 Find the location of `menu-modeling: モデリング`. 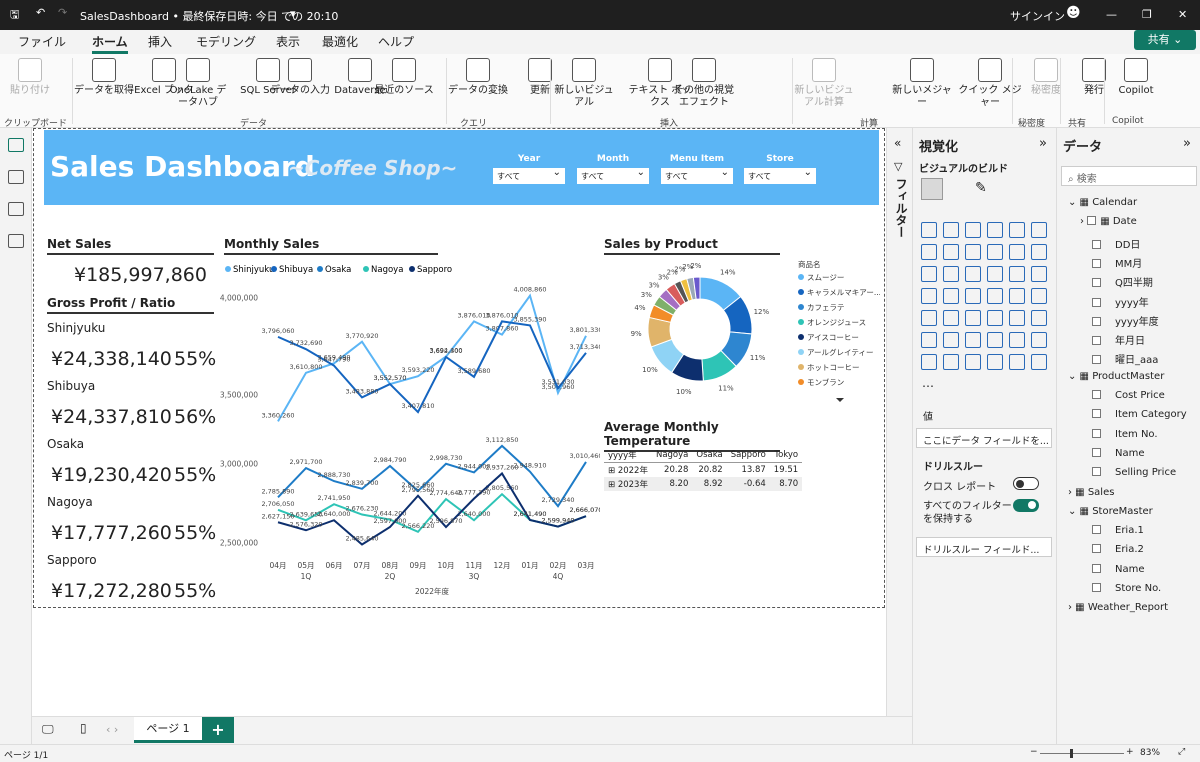

menu-modeling: モデリング is located at coordinates (226, 41).